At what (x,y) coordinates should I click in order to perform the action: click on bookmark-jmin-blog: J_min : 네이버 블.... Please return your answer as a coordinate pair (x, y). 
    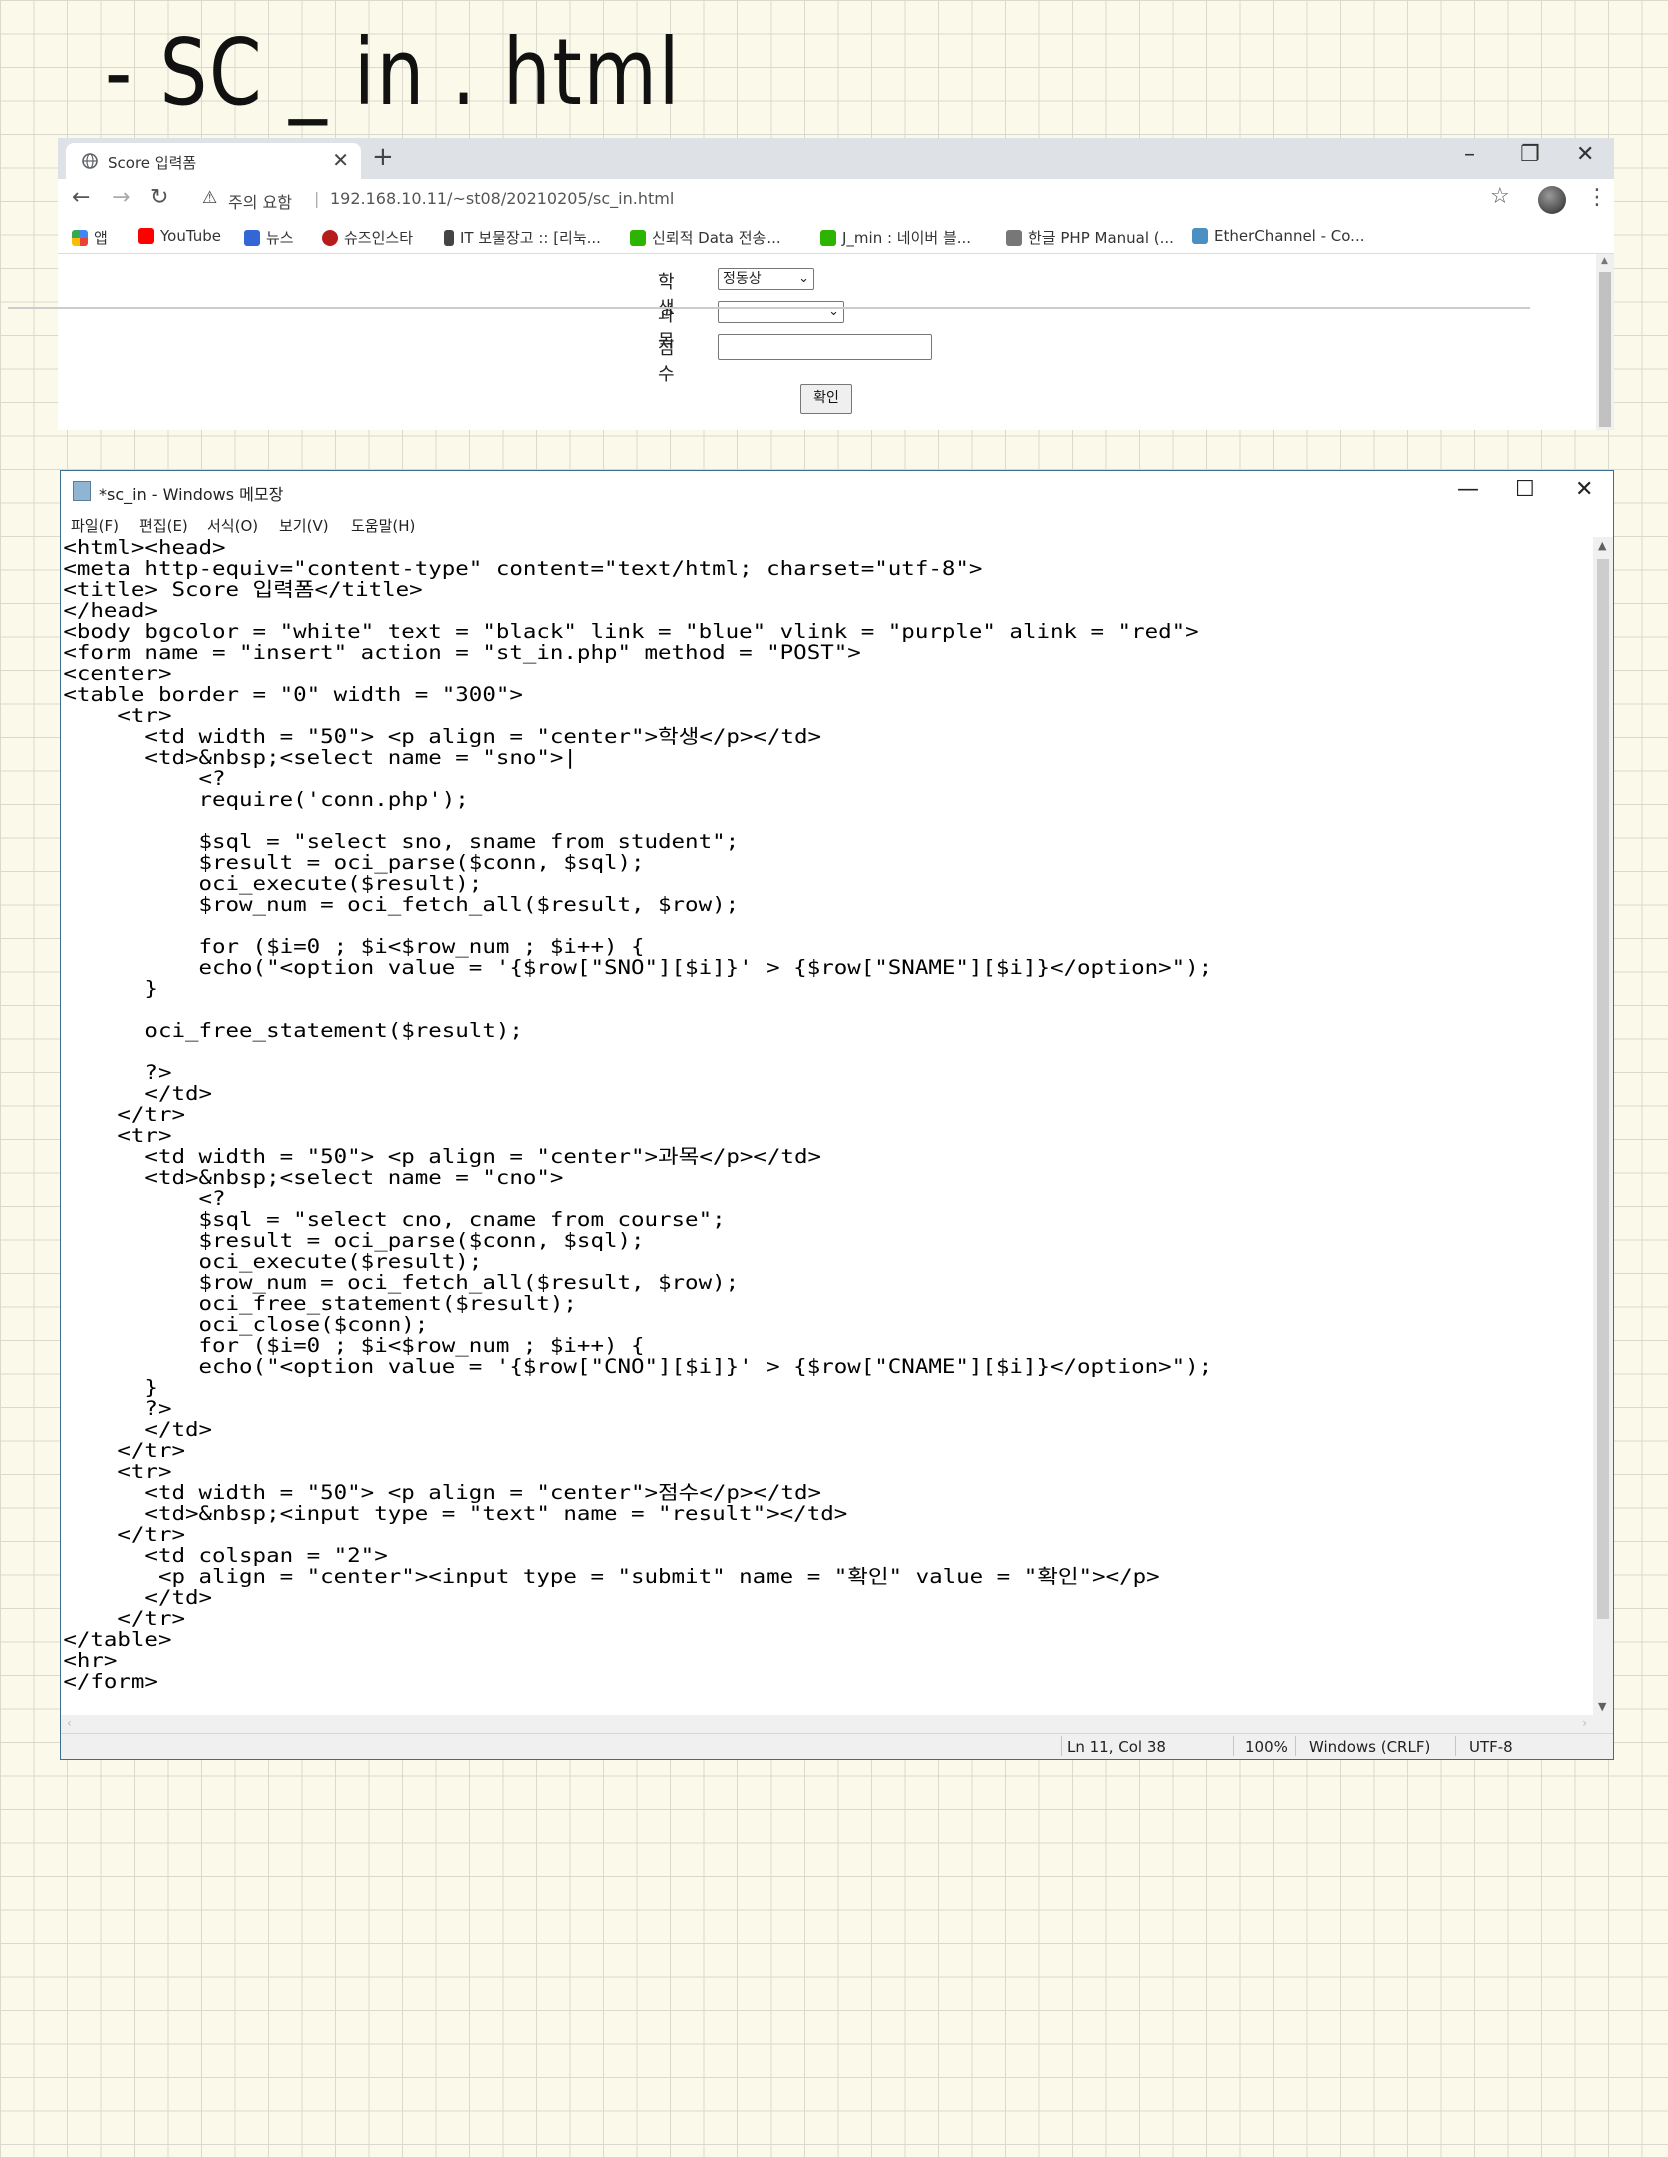
    Looking at the image, I should click on (895, 237).